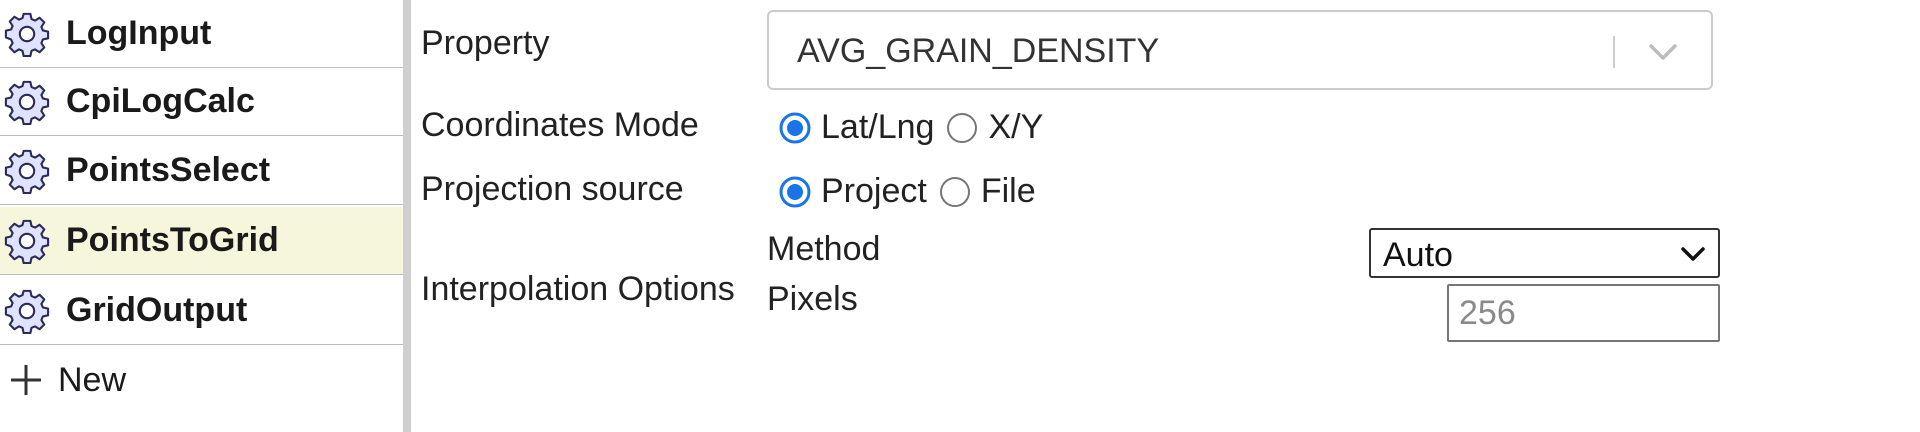 The height and width of the screenshot is (432, 1920). I want to click on method-selected-value: Auto, so click(1418, 255).